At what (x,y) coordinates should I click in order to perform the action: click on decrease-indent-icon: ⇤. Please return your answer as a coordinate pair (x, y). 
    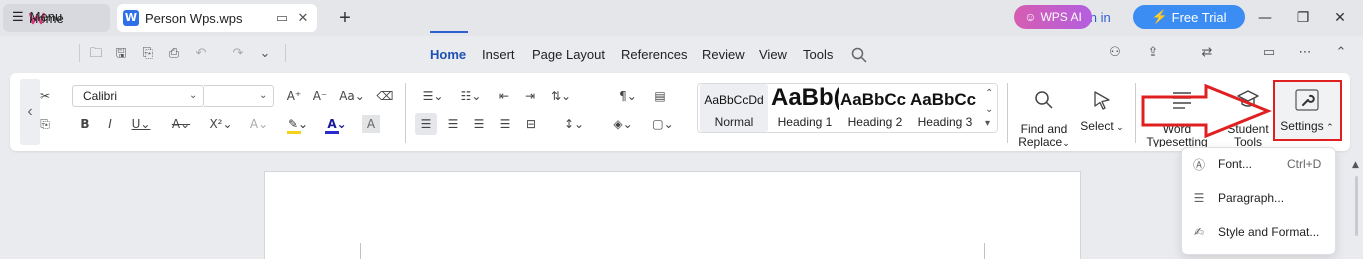
    Looking at the image, I should click on (504, 96).